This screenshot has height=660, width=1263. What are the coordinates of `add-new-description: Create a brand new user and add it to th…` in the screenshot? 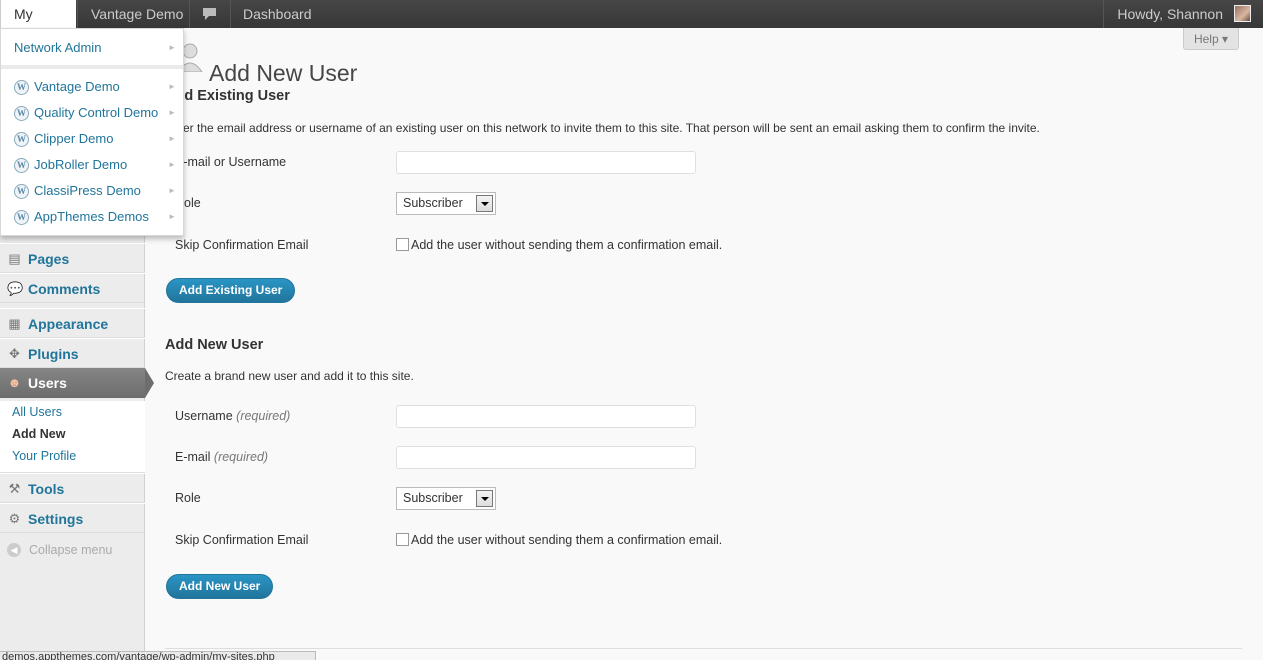 It's located at (289, 376).